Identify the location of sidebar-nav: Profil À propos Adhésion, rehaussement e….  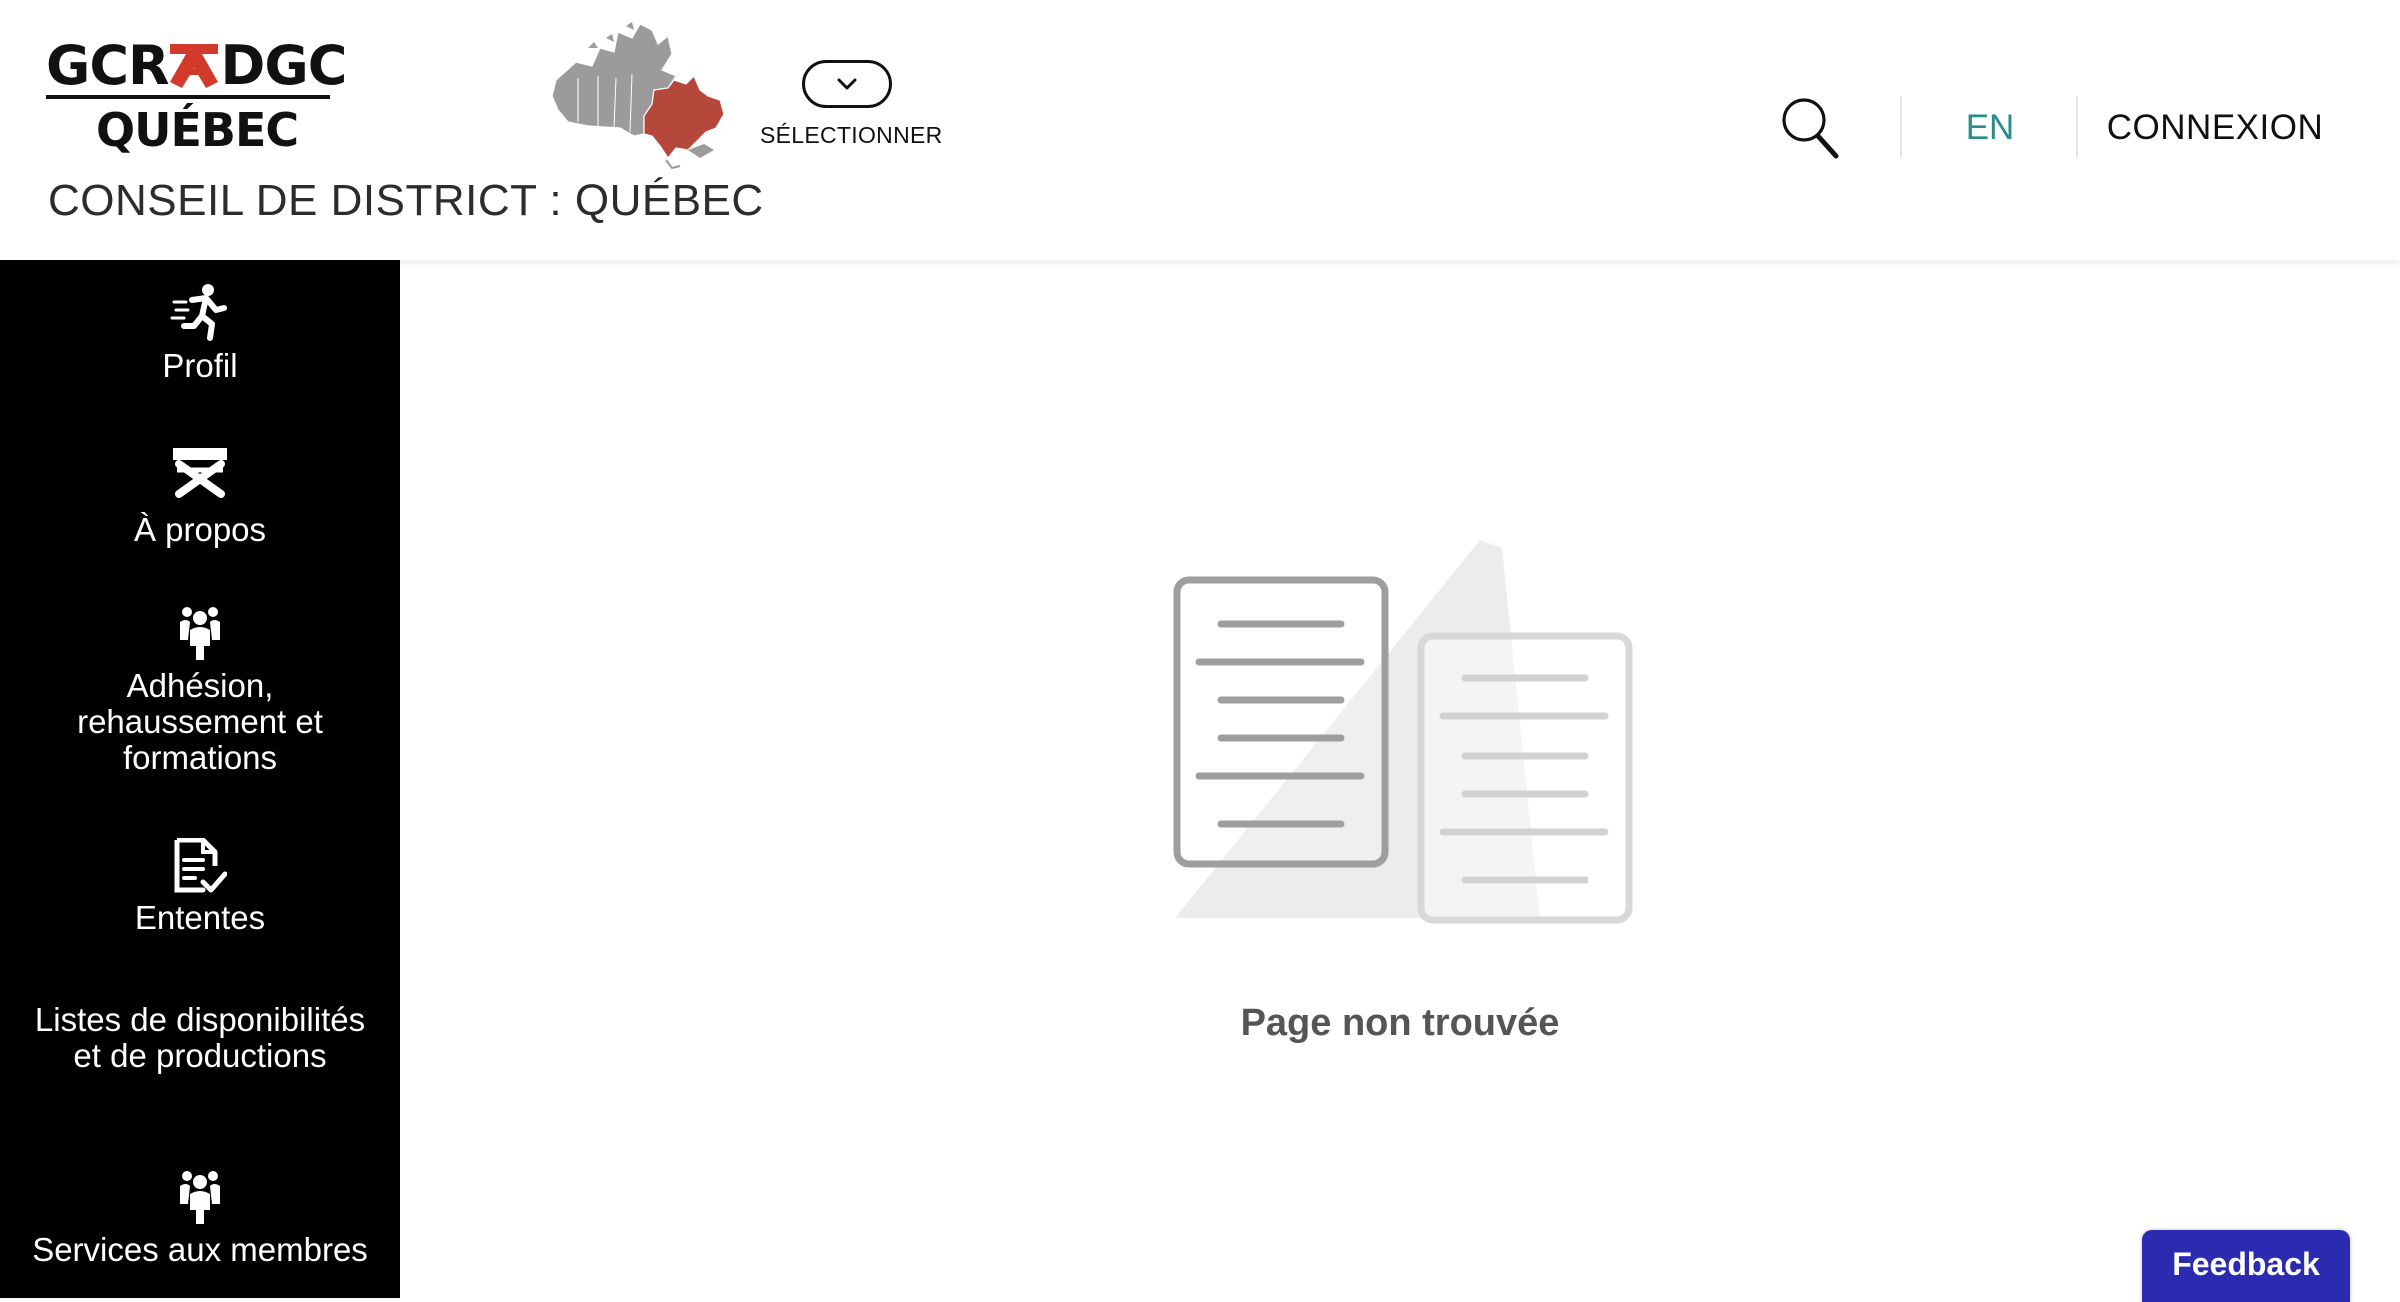
(200, 779).